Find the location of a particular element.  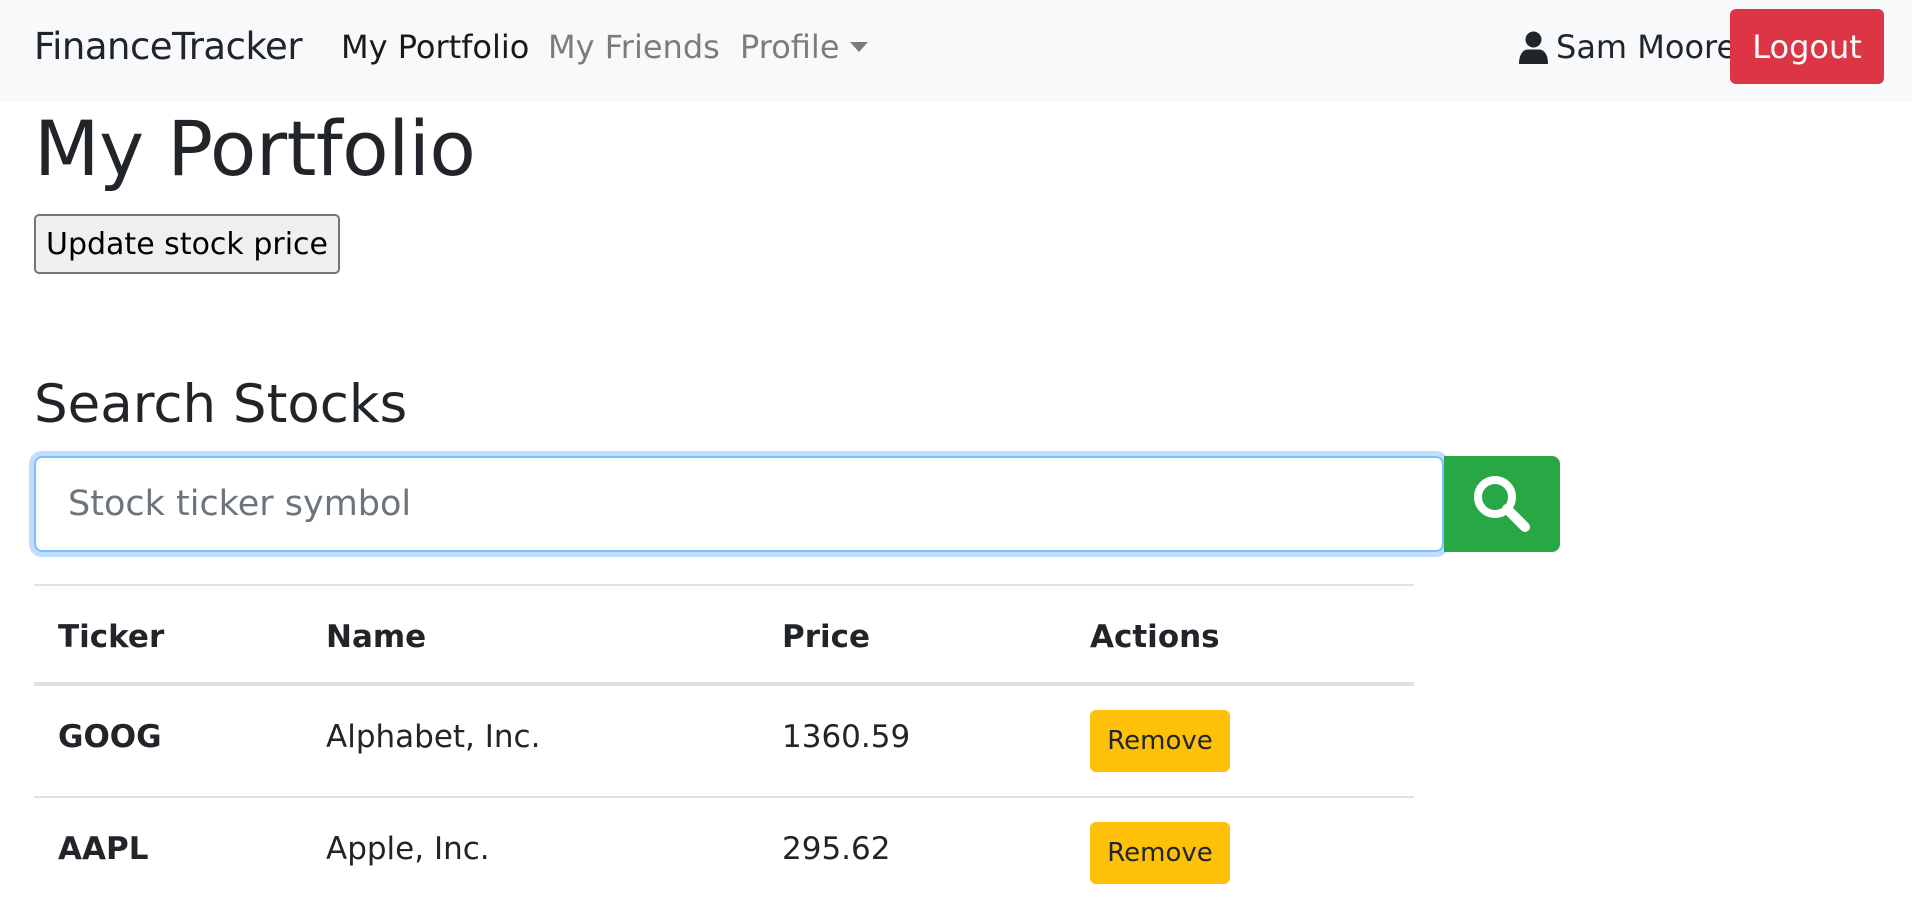

search-button is located at coordinates (1502, 504).